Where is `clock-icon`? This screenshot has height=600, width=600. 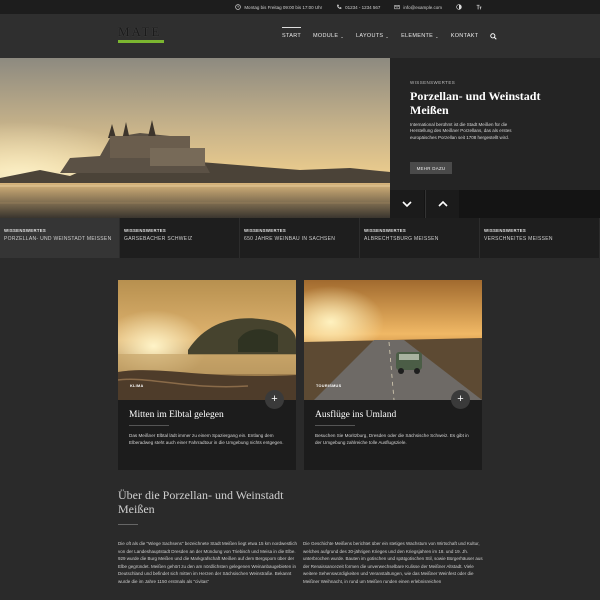 clock-icon is located at coordinates (238, 7).